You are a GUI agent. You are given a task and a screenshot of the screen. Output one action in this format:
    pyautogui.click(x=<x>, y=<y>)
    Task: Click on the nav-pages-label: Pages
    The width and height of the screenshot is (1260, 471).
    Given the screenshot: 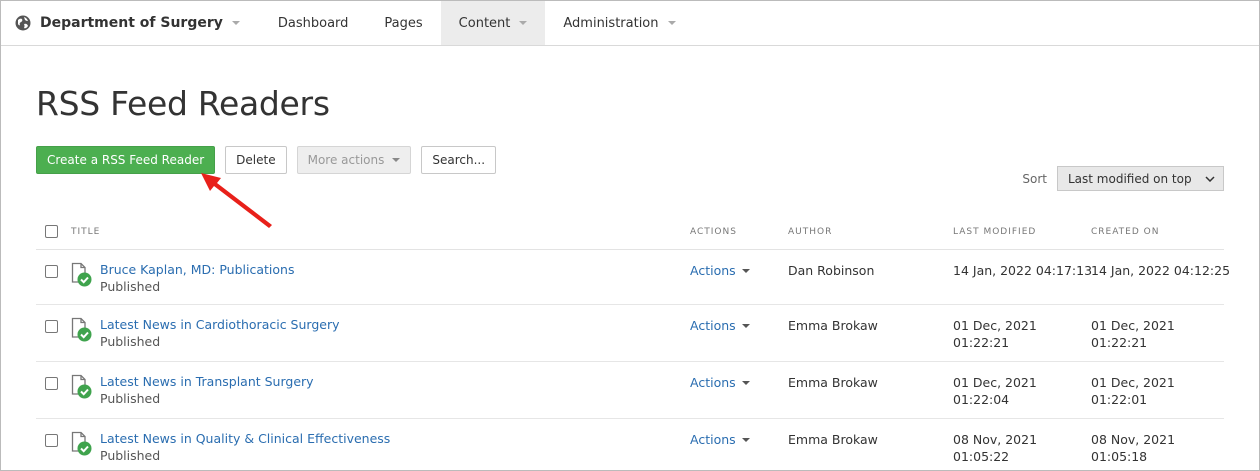 What is the action you would take?
    pyautogui.click(x=403, y=23)
    